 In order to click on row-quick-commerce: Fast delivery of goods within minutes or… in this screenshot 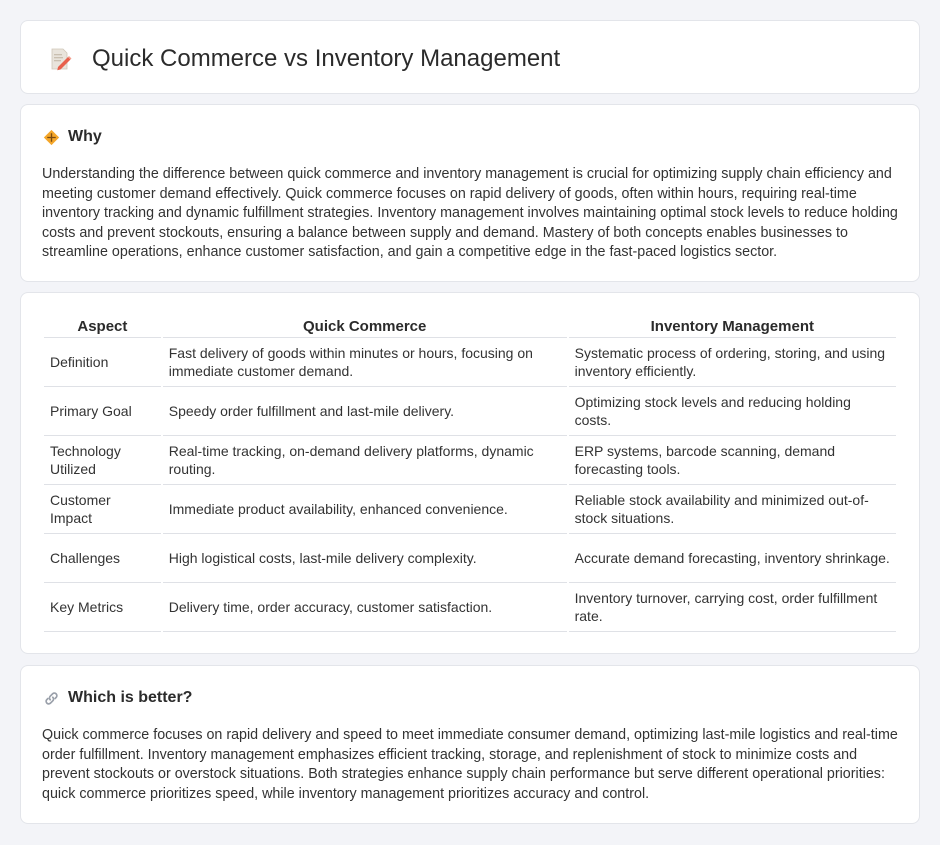, I will do `click(364, 362)`.